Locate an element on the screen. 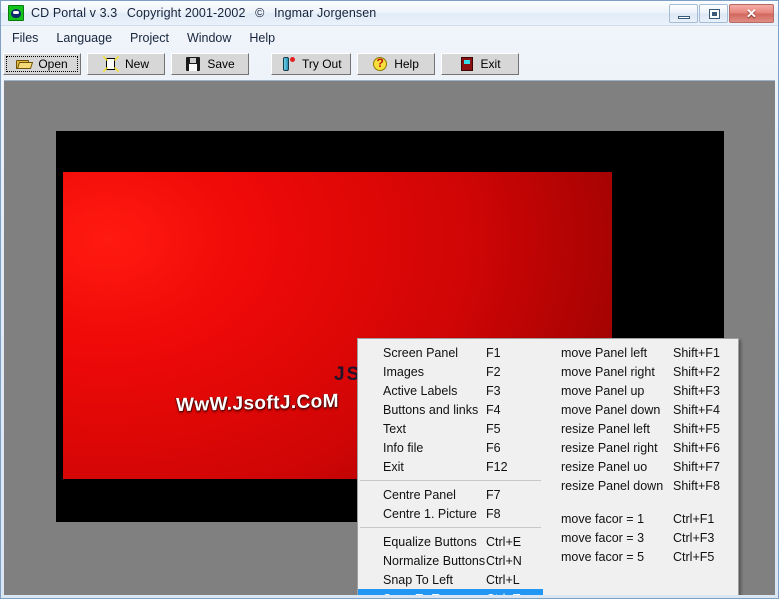  context-item-label: resize Panel uo is located at coordinates (604, 466).